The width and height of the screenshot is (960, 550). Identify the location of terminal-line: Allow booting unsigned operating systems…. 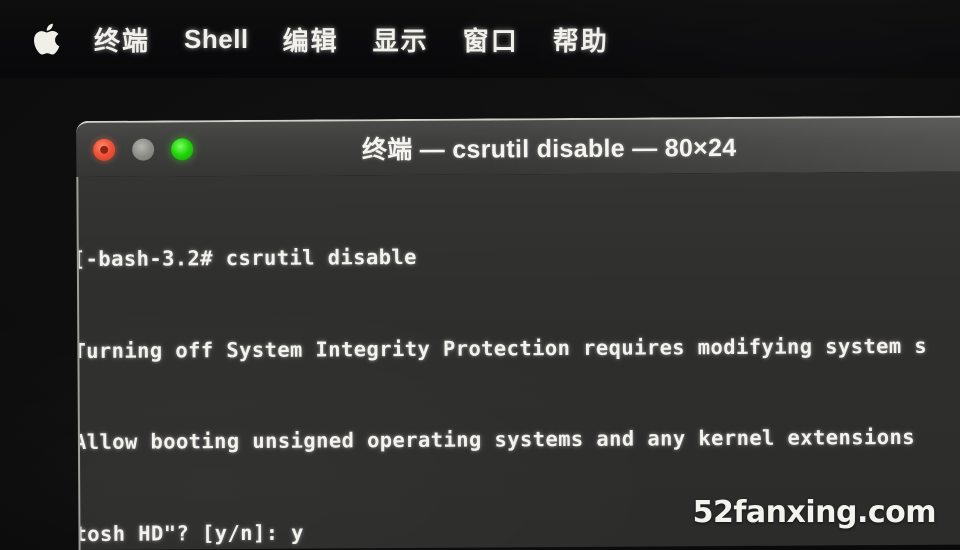
(496, 439).